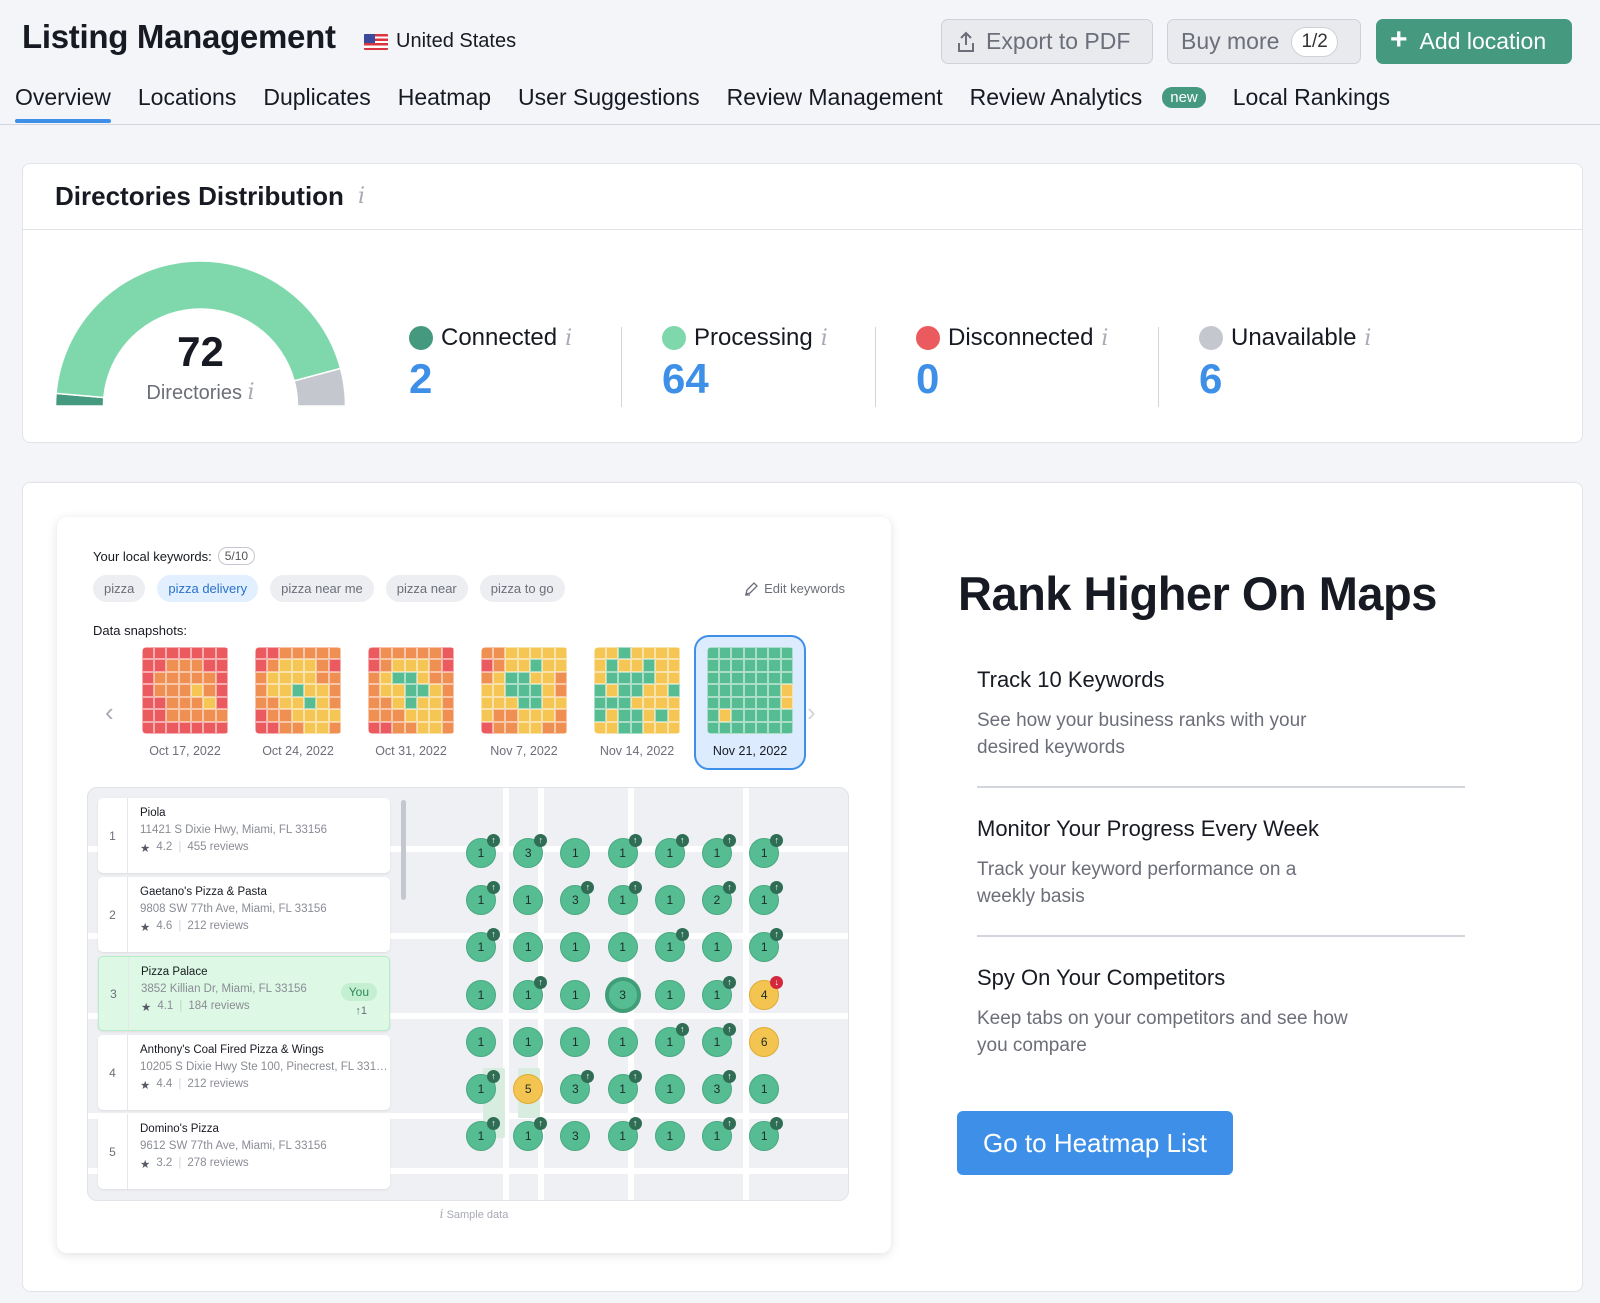 The image size is (1600, 1303). What do you see at coordinates (298, 702) in the screenshot?
I see `snapshot-item: Oct 24, 2022` at bounding box center [298, 702].